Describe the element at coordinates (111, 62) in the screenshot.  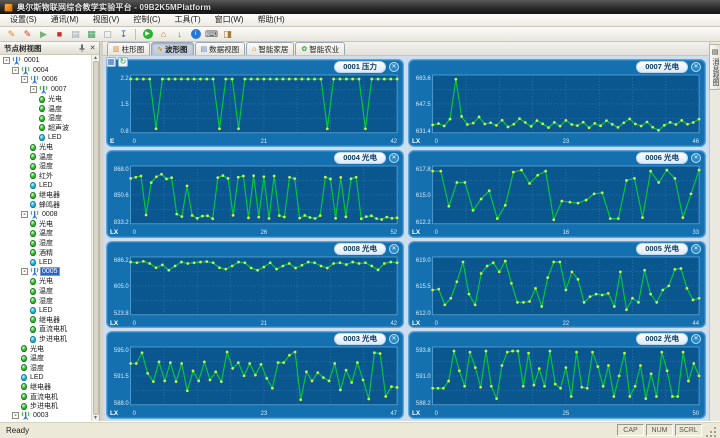
I see `window-grid-icon: ▦` at that location.